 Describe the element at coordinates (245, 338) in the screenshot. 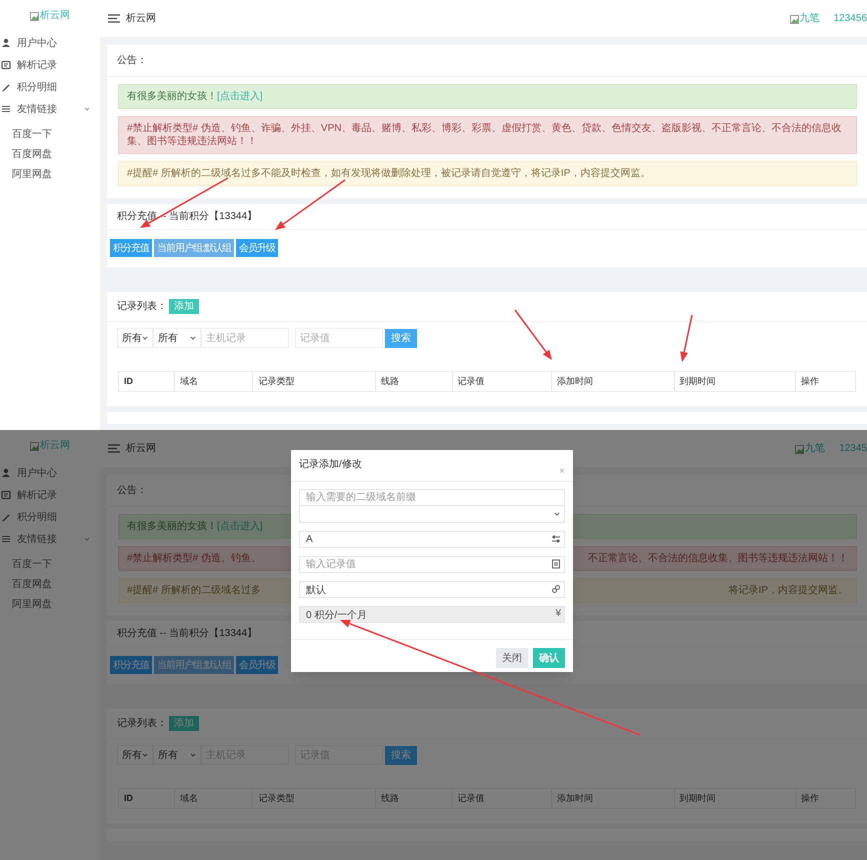

I see `filter-input: 主机记录` at that location.